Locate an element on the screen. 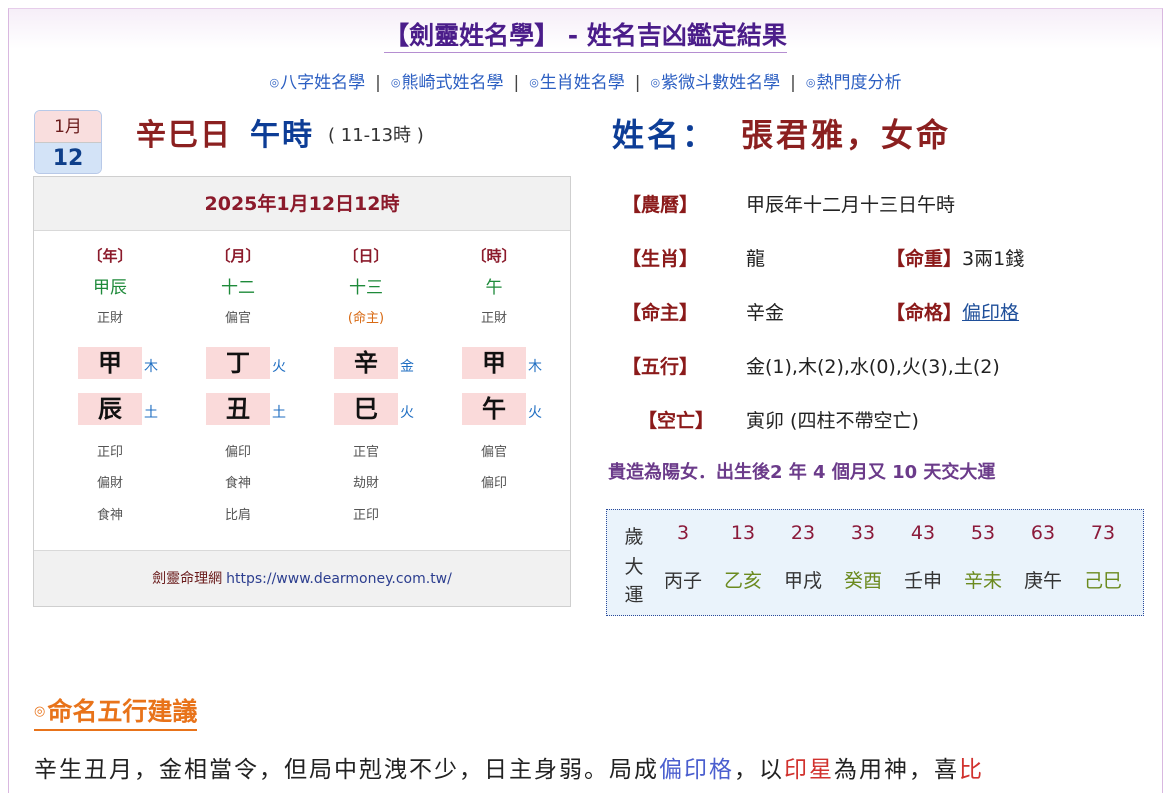 This screenshot has width=1171, height=793. site-name: 劍靈命理網 is located at coordinates (187, 579).